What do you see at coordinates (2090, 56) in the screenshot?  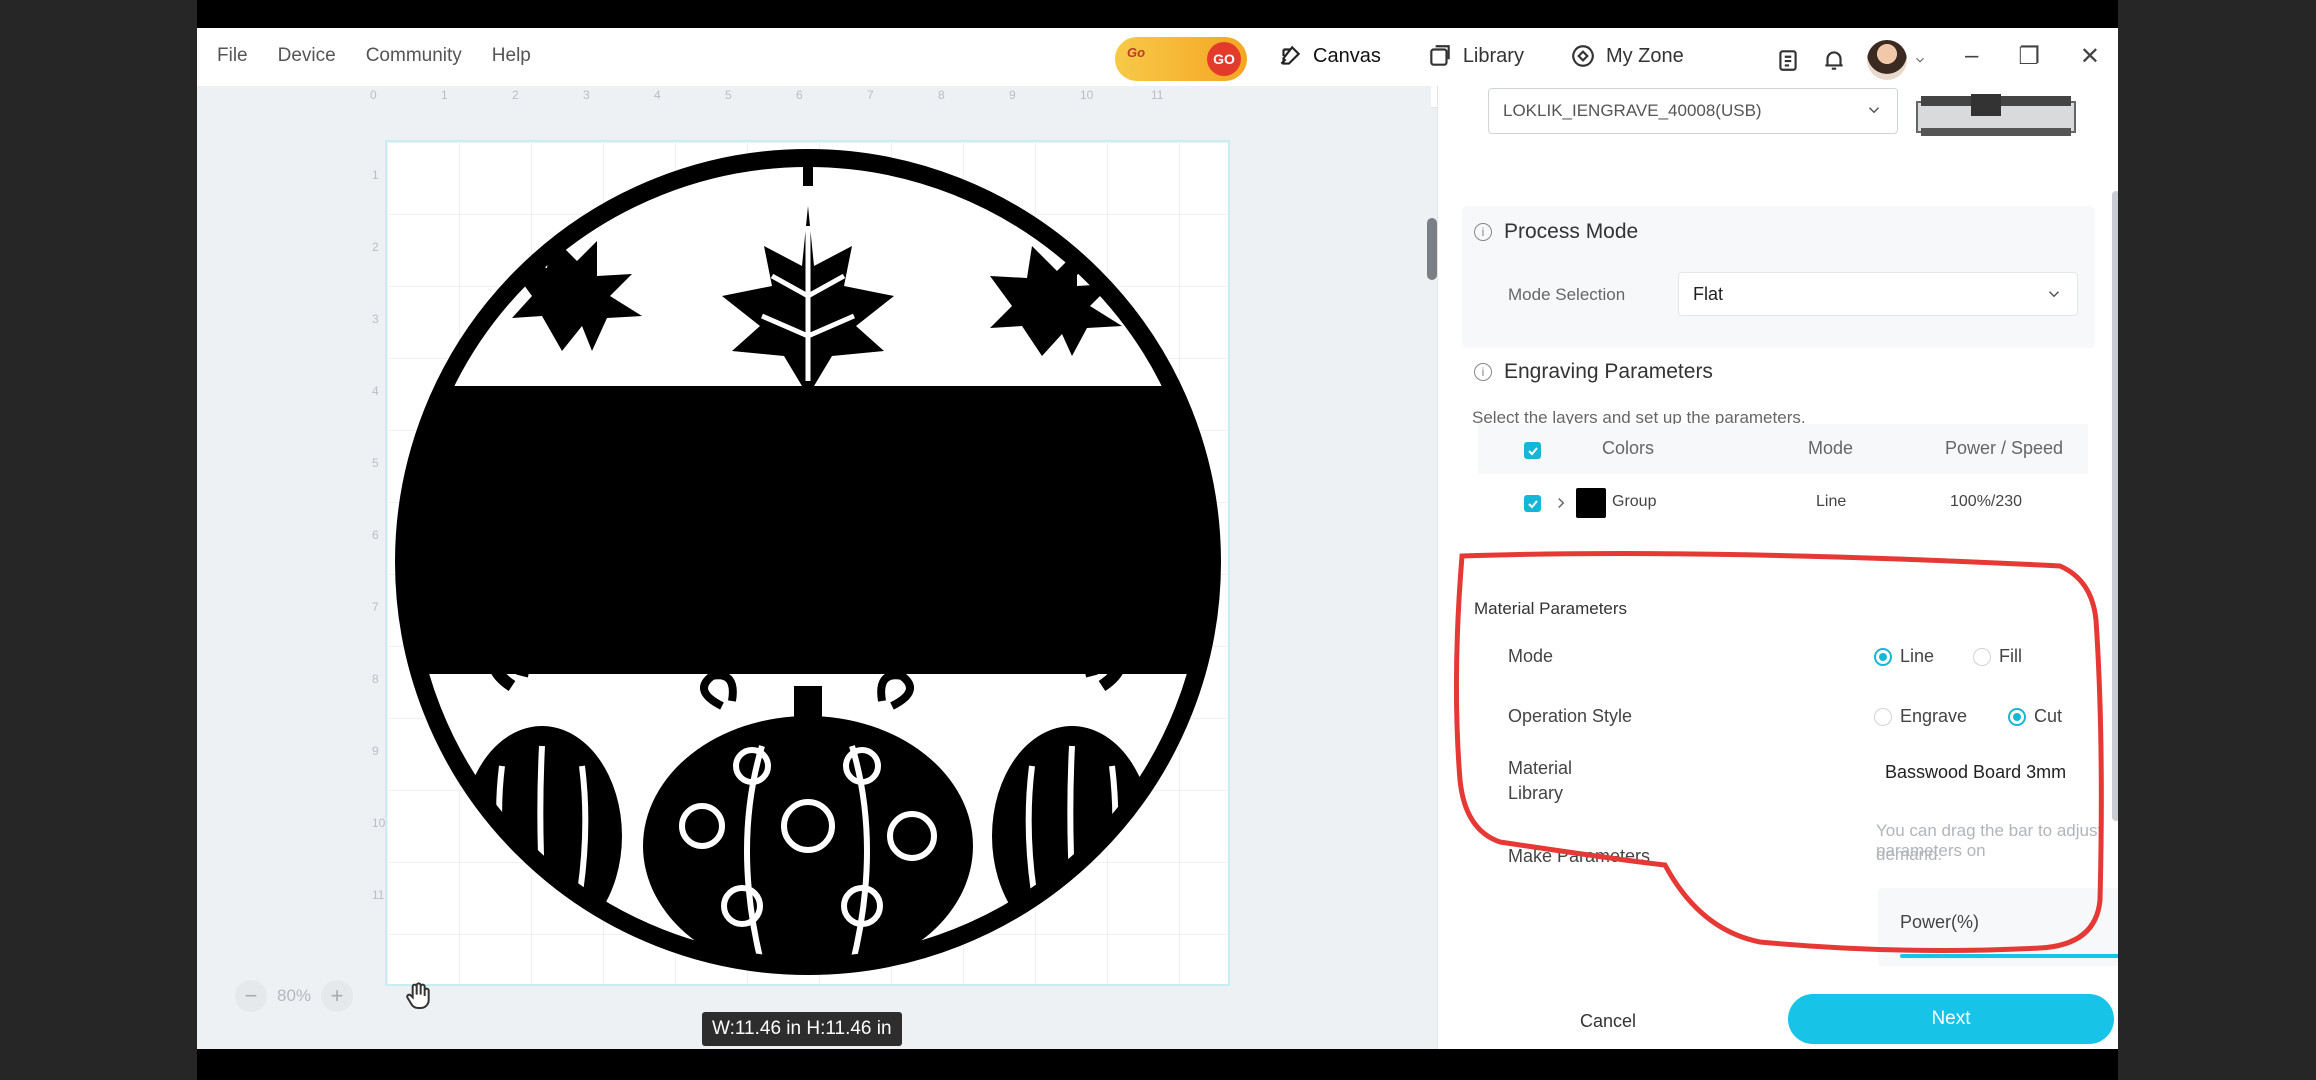 I see `close-button: ✕` at bounding box center [2090, 56].